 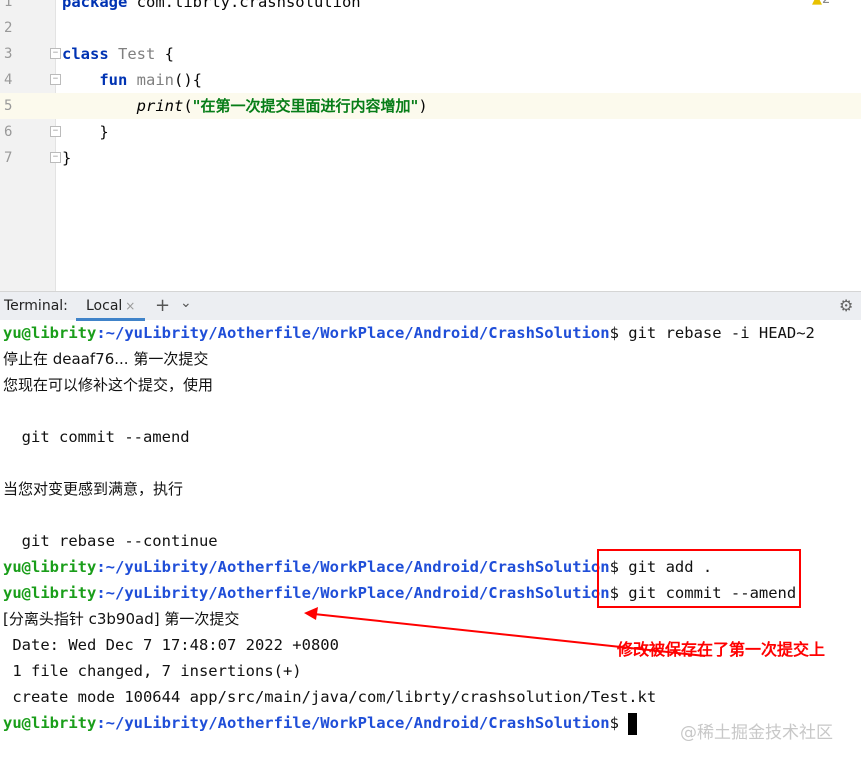 I want to click on watermark: @稀土掘金技术社区, so click(x=756, y=733).